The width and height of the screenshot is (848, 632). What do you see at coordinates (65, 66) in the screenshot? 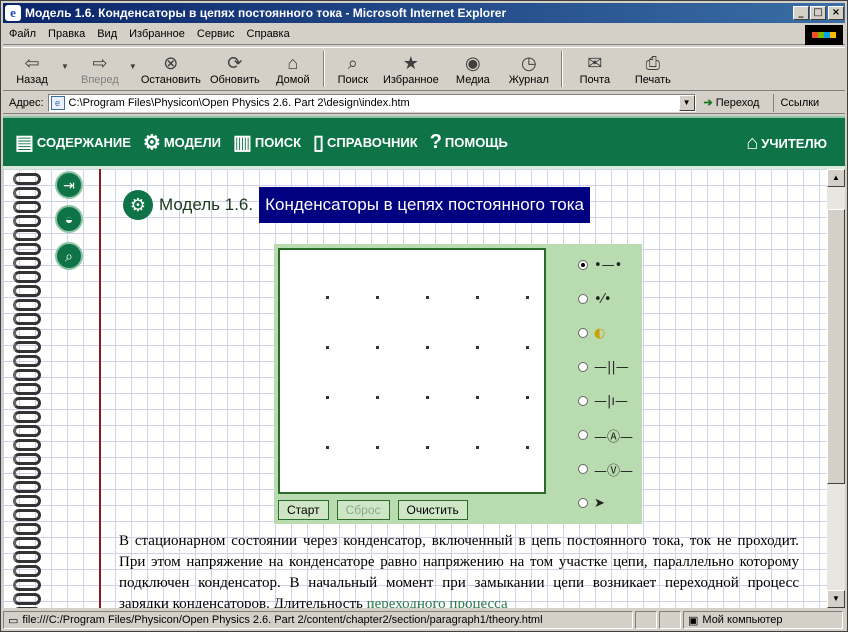
I see `back-dropdown-icon: ▼` at bounding box center [65, 66].